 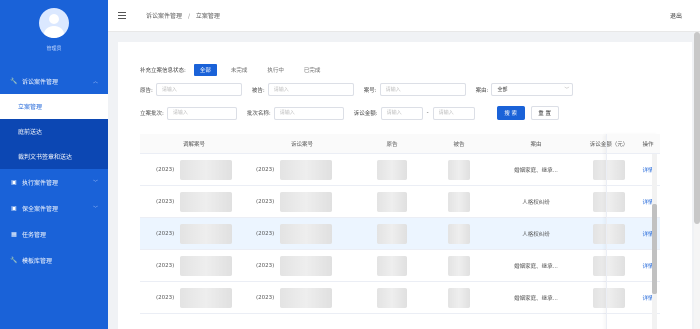 I want to click on username: 管理员, so click(x=54, y=49).